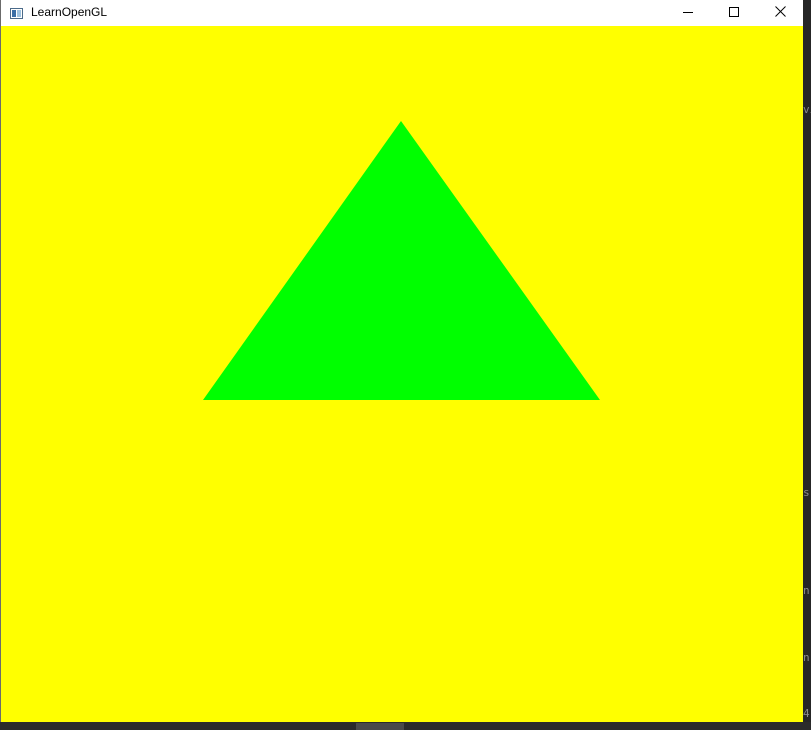  I want to click on background-editor-glyph: 4, so click(806, 713).